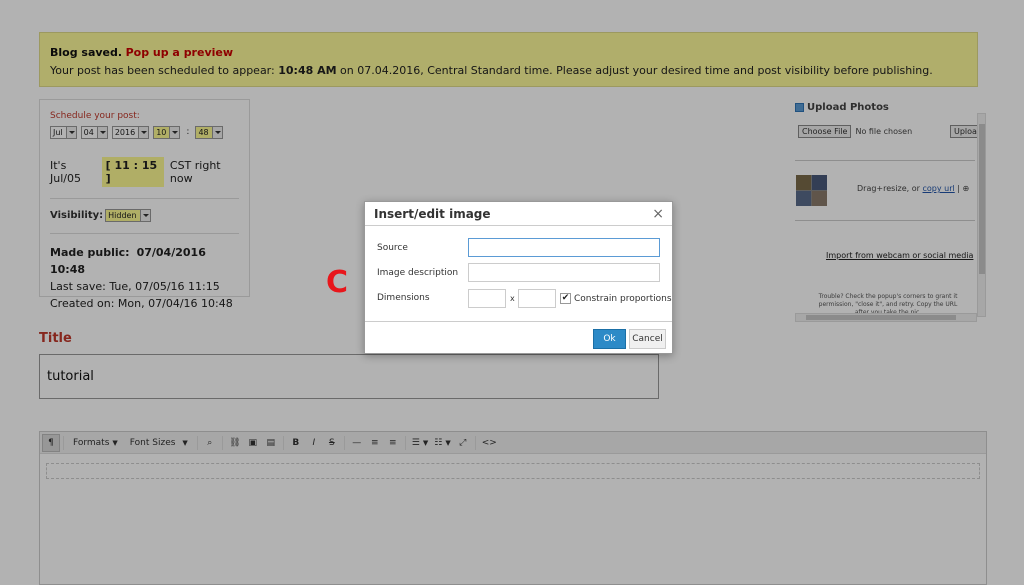 The image size is (1024, 585). Describe the element at coordinates (564, 272) in the screenshot. I see `description-input` at that location.